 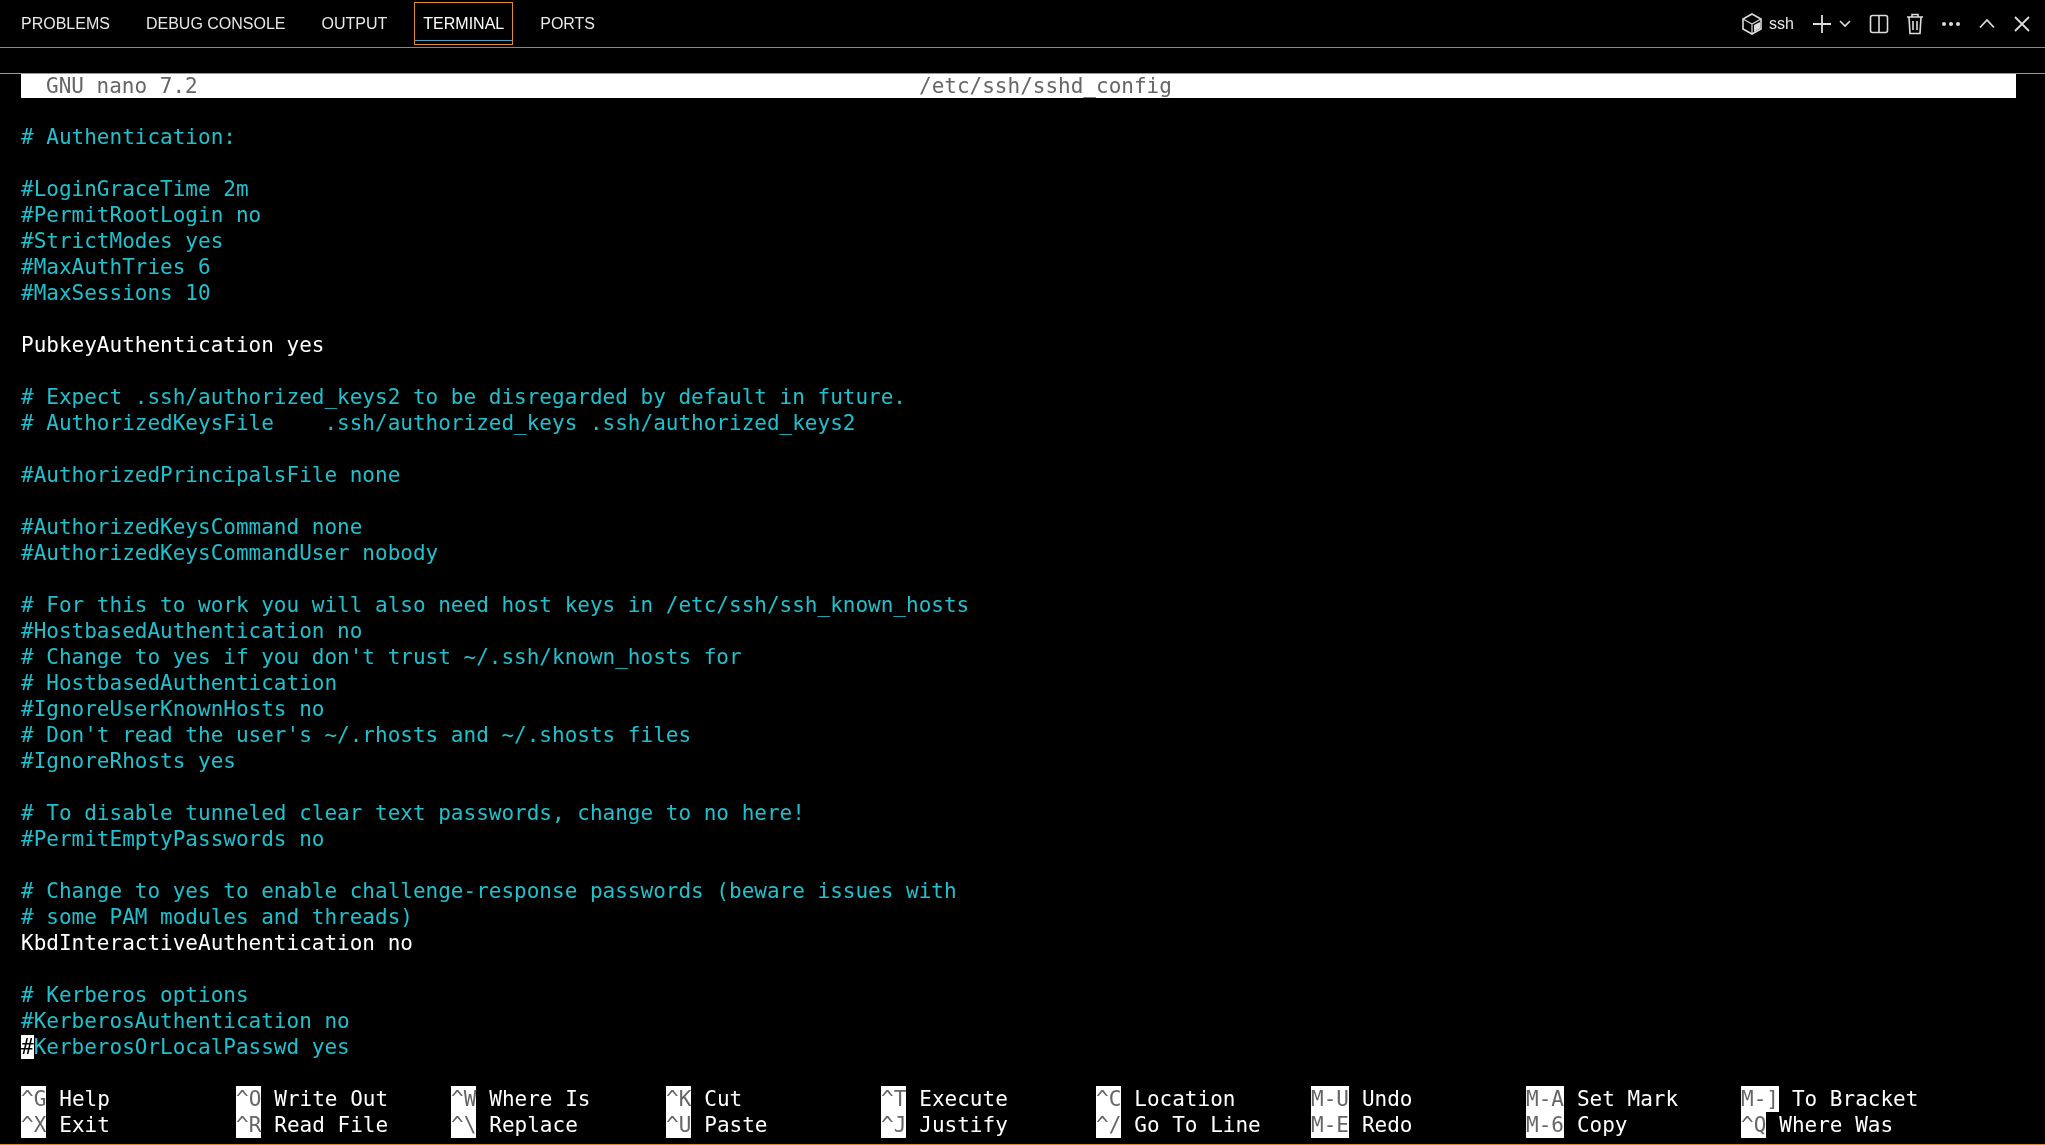 I want to click on shortcut-label: Go To Line, so click(x=1197, y=1125).